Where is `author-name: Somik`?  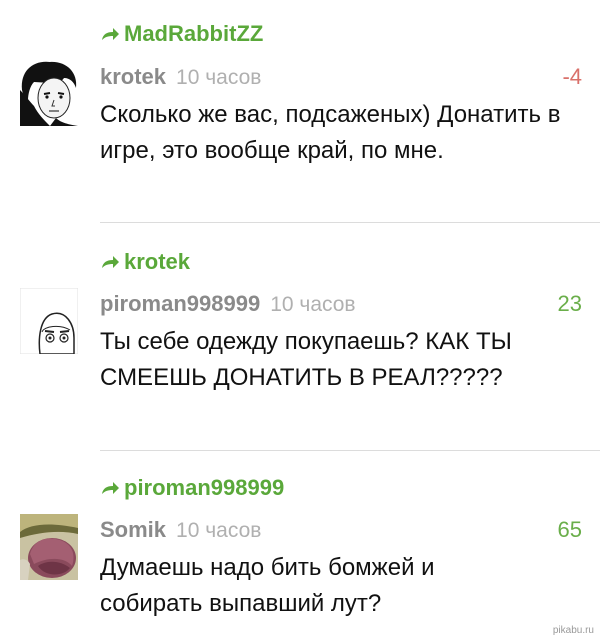
author-name: Somik is located at coordinates (133, 530).